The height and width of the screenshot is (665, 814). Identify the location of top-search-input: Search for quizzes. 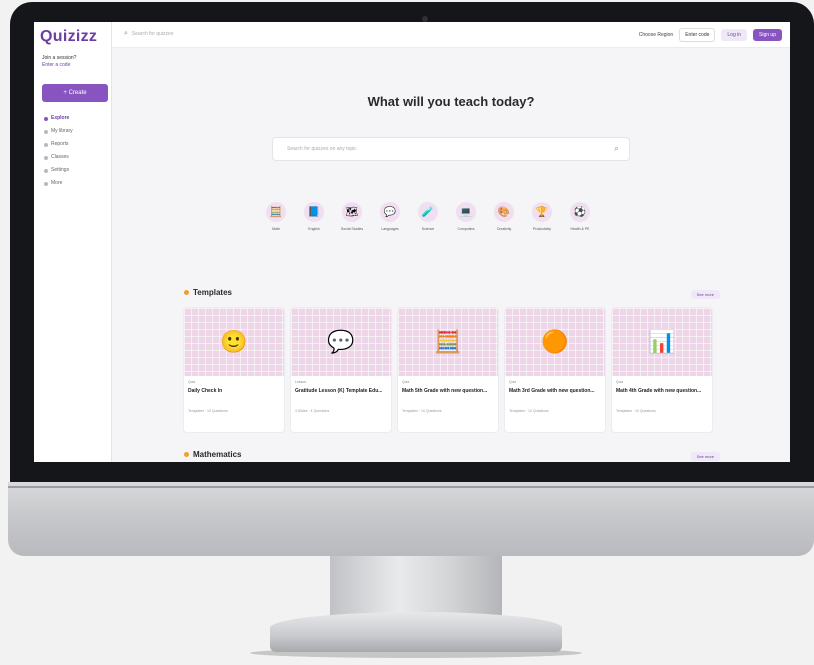
(152, 34).